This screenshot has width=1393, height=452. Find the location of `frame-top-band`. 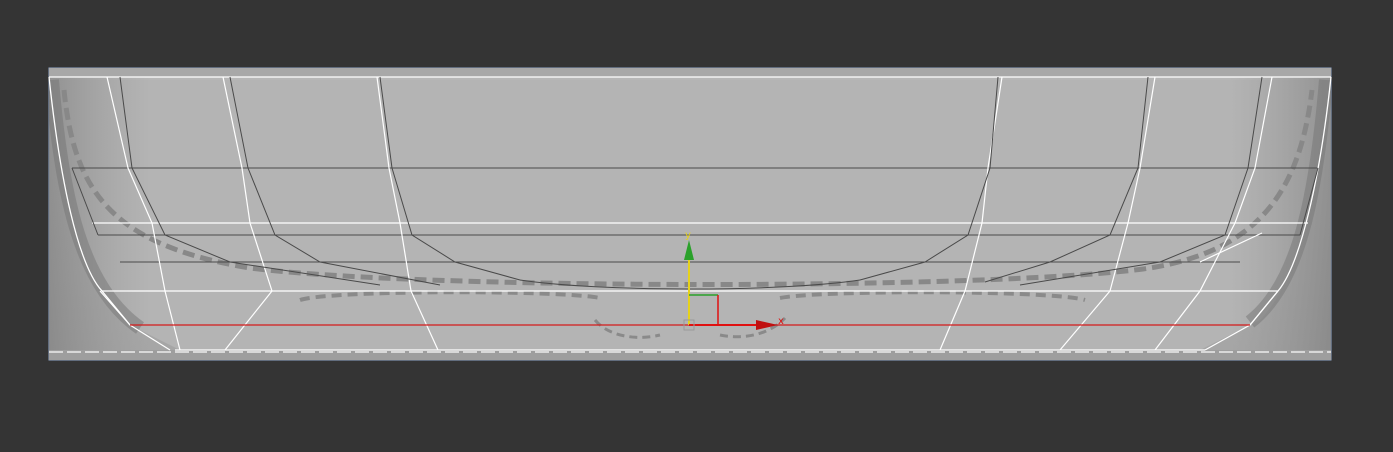

frame-top-band is located at coordinates (690, 72).